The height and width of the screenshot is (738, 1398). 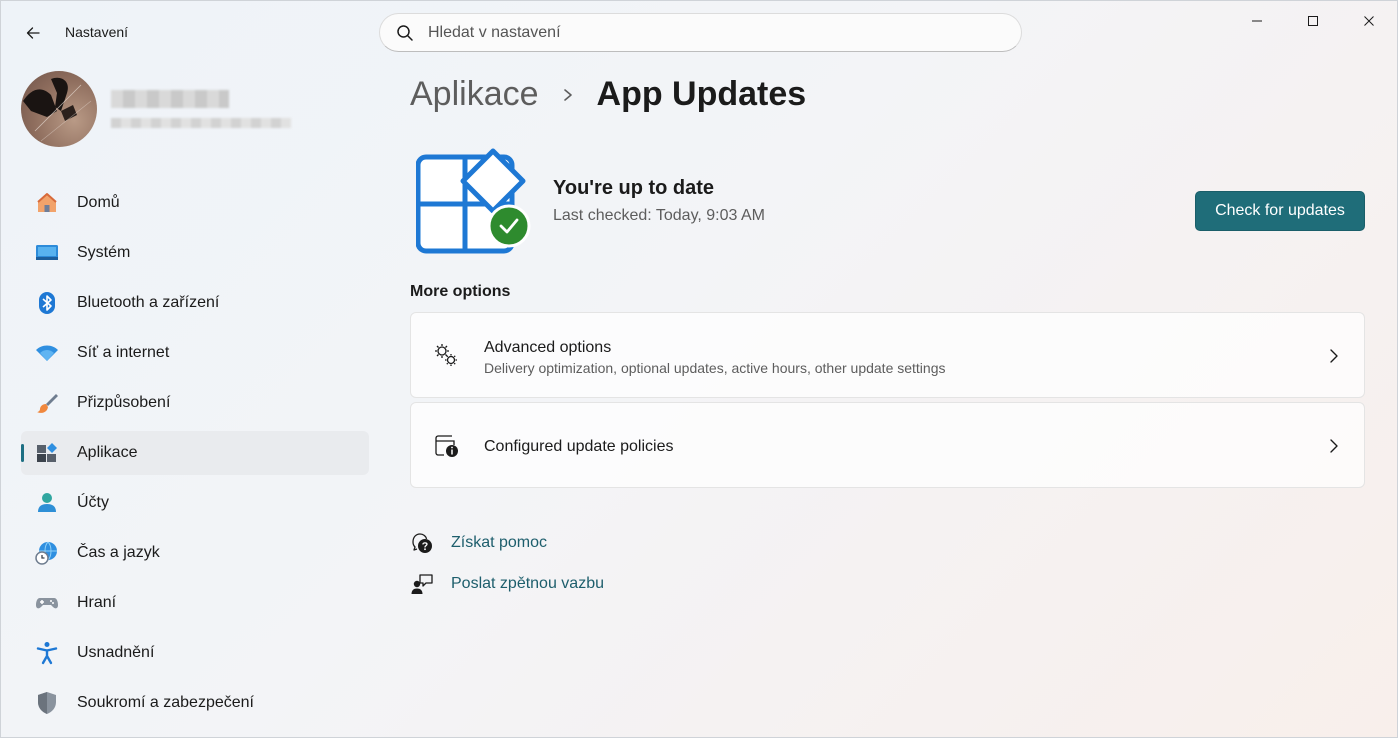 I want to click on sidebar-item-label: Přizpůsobení, so click(x=124, y=402).